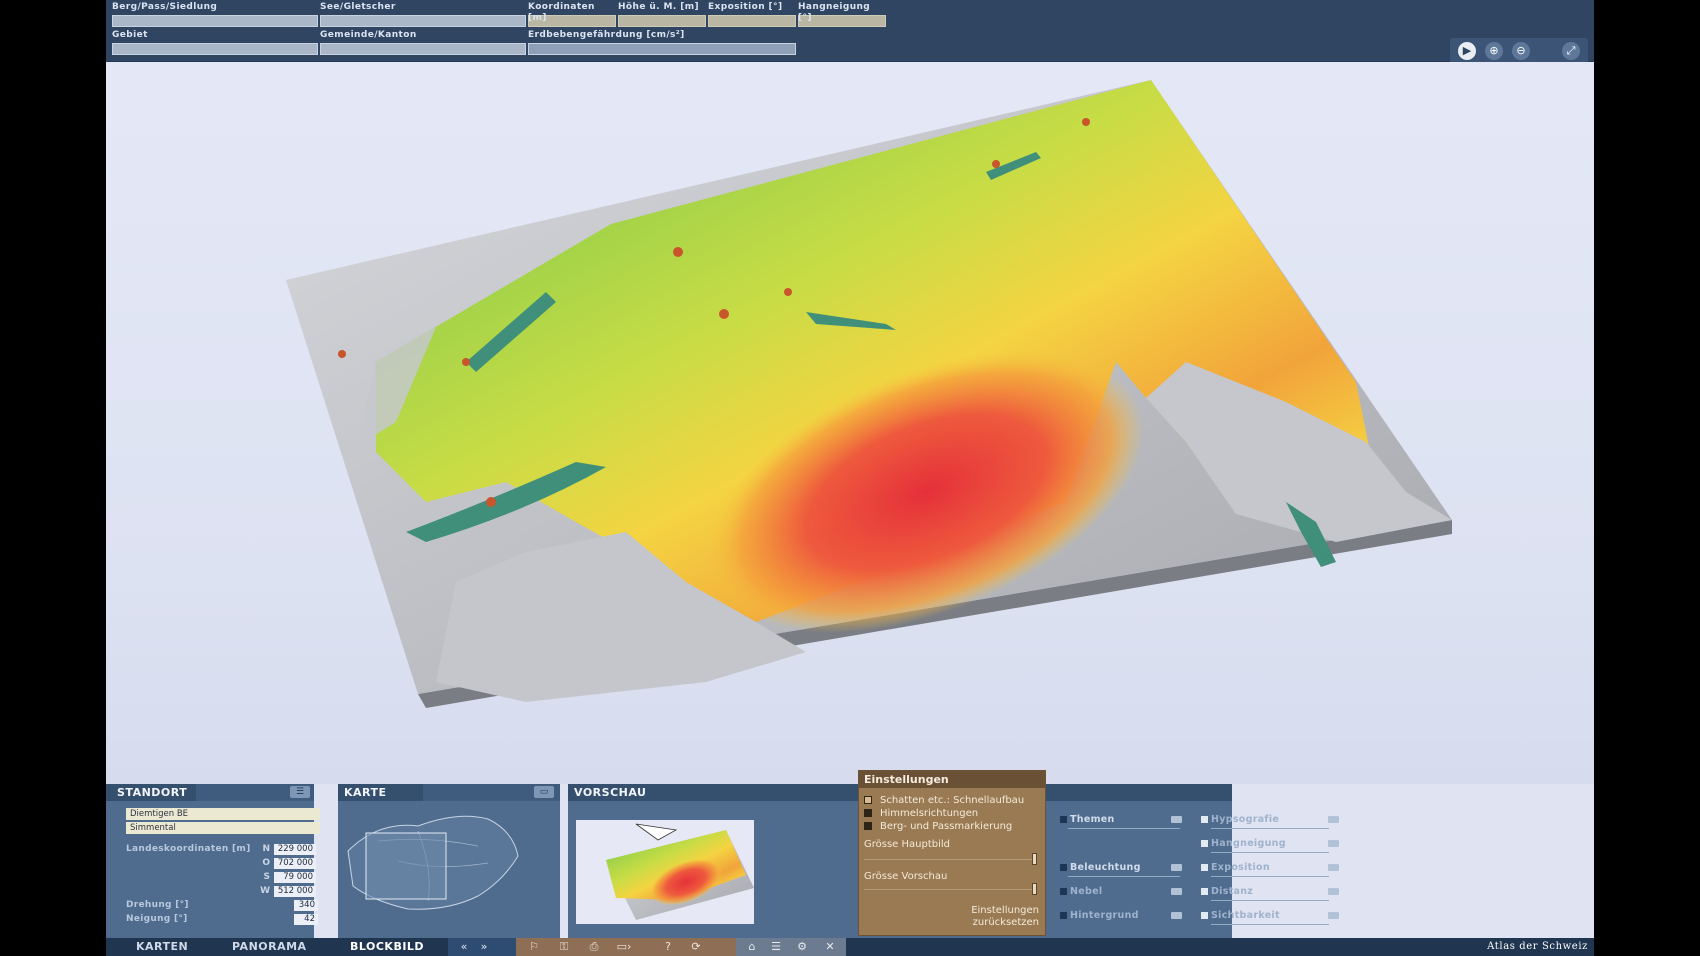  I want to click on layer-beleuchtung-slider, so click(1124, 876).